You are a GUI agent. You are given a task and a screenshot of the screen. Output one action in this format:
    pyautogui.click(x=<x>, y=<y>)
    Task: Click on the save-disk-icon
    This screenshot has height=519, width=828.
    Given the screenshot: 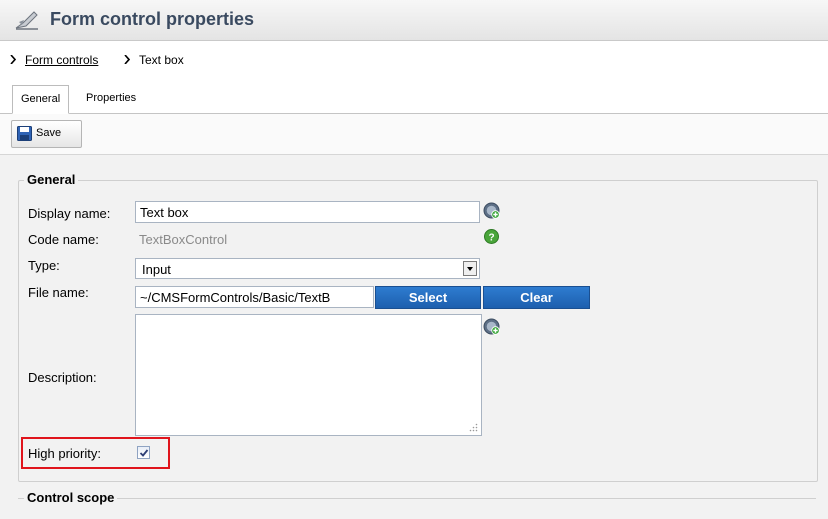 What is the action you would take?
    pyautogui.click(x=24, y=133)
    